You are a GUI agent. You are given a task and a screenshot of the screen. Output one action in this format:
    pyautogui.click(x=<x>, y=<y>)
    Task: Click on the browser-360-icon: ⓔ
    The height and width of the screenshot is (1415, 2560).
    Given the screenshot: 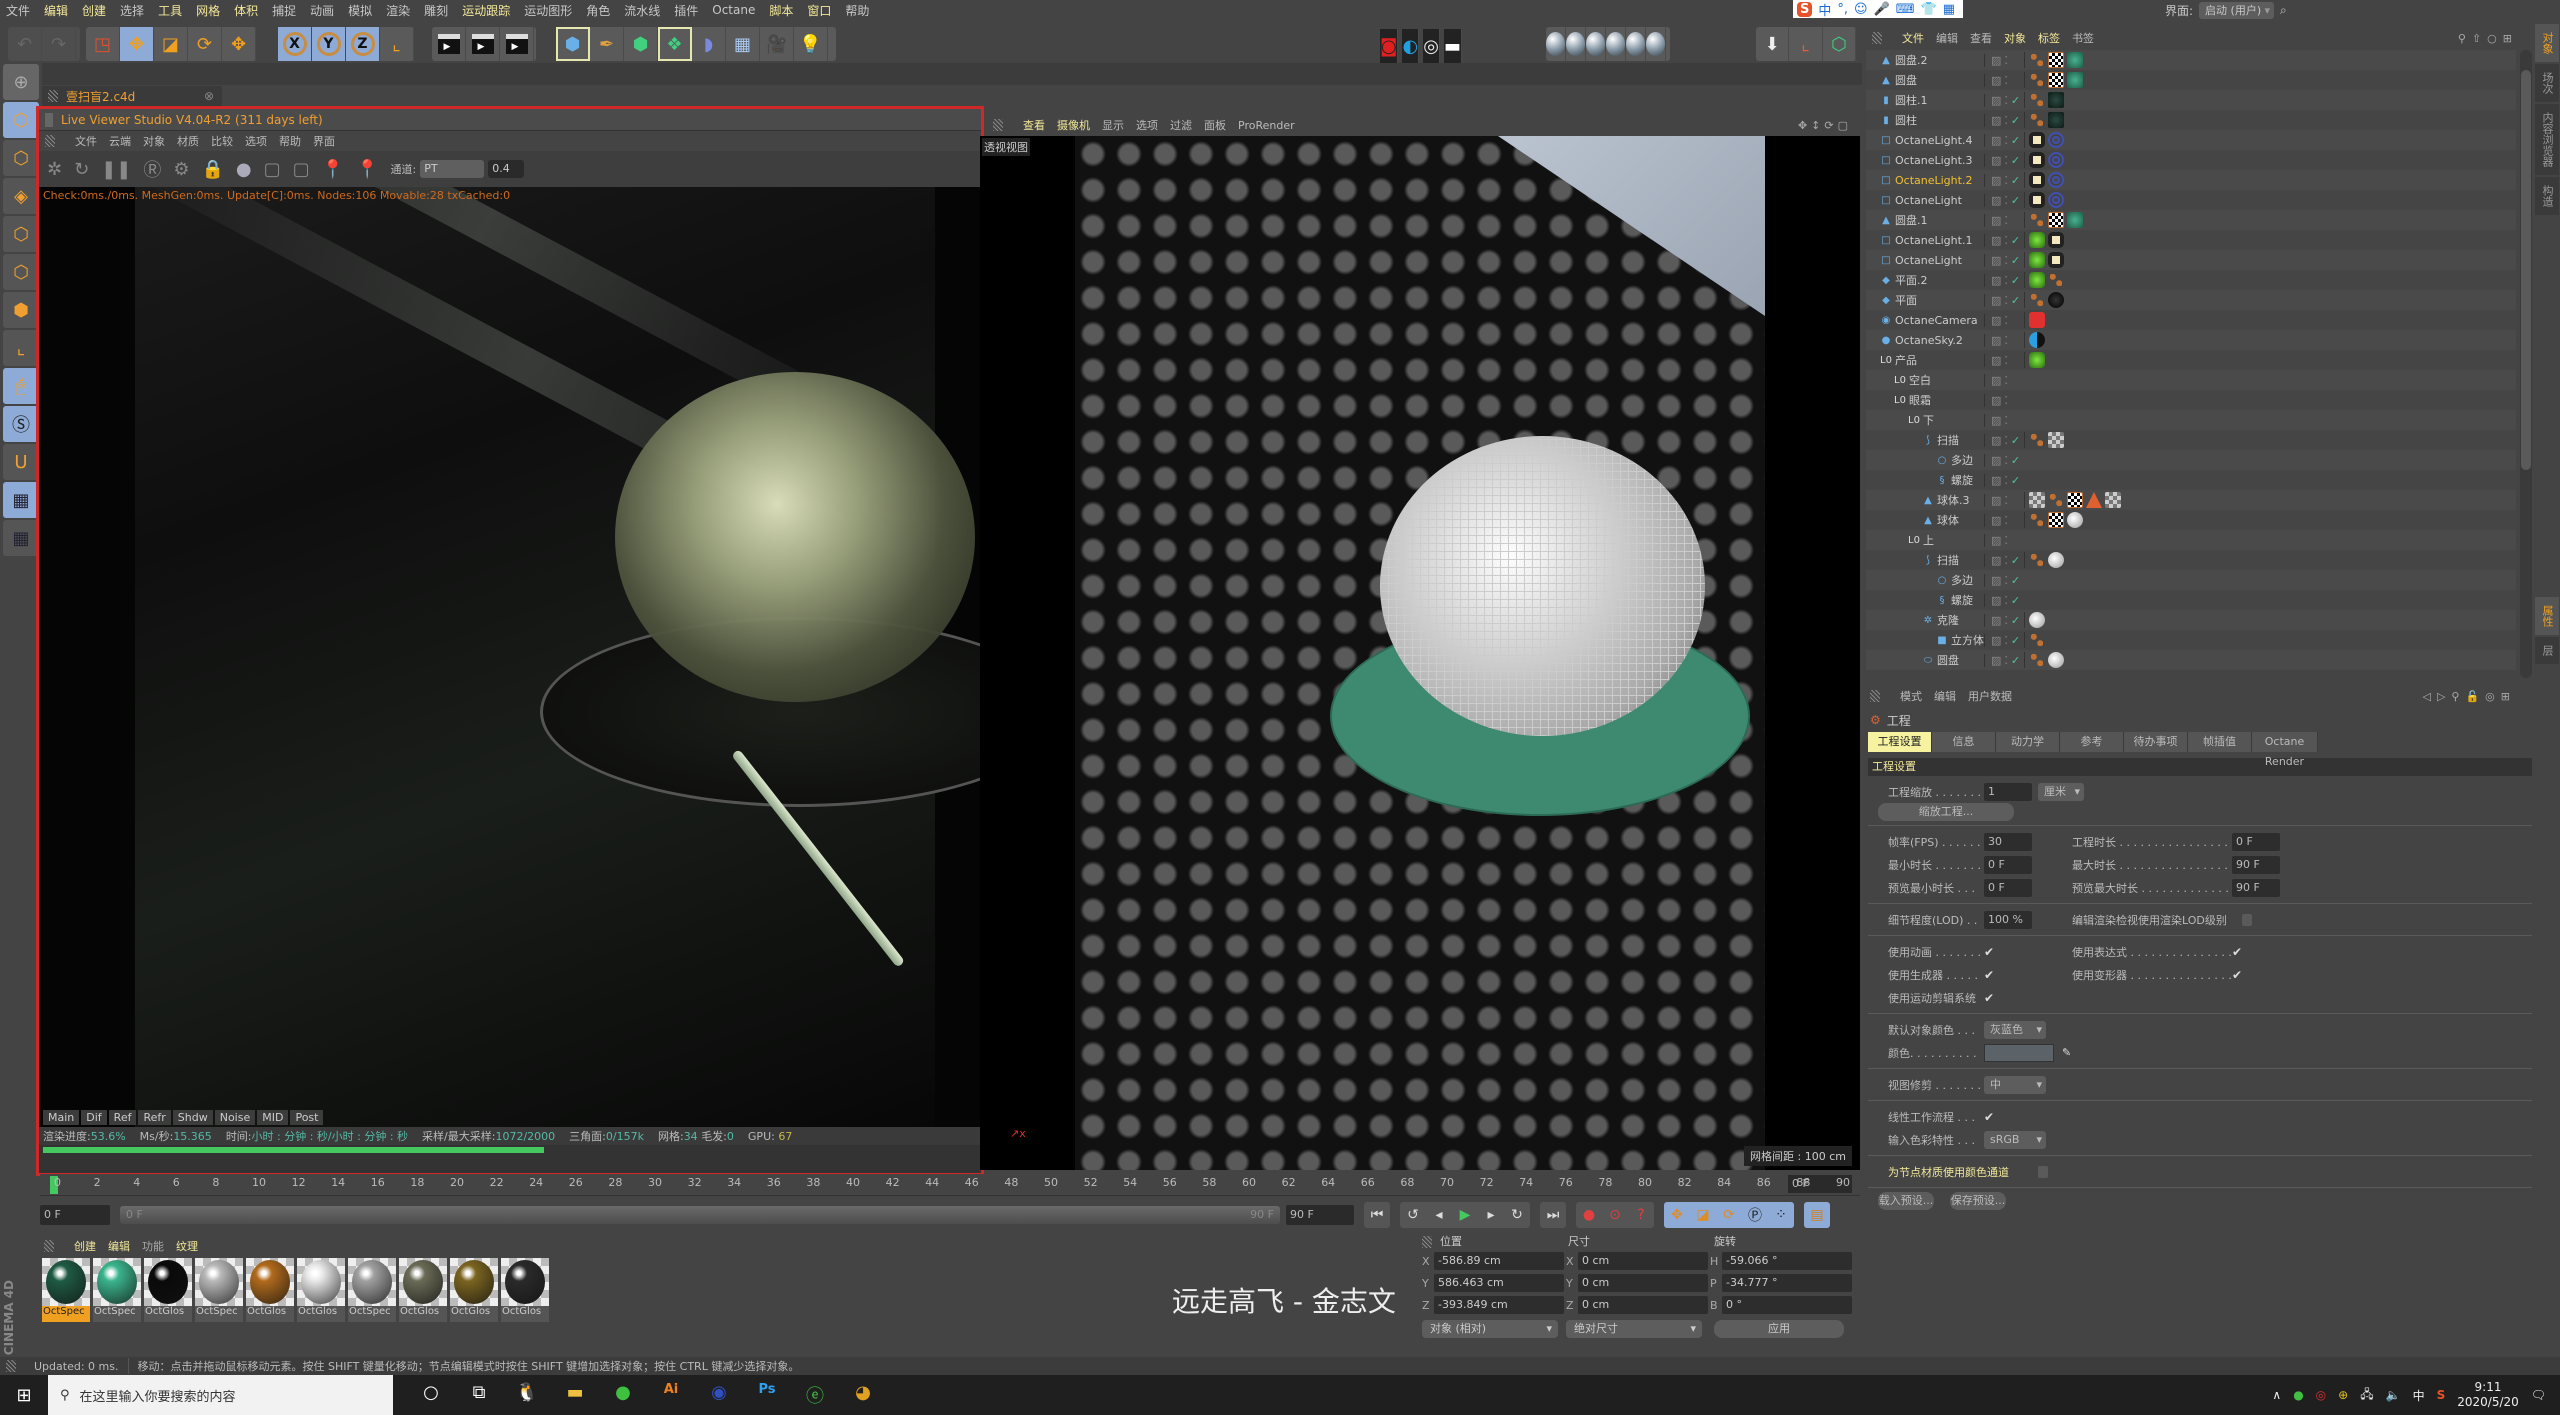 What is the action you would take?
    pyautogui.click(x=815, y=1395)
    